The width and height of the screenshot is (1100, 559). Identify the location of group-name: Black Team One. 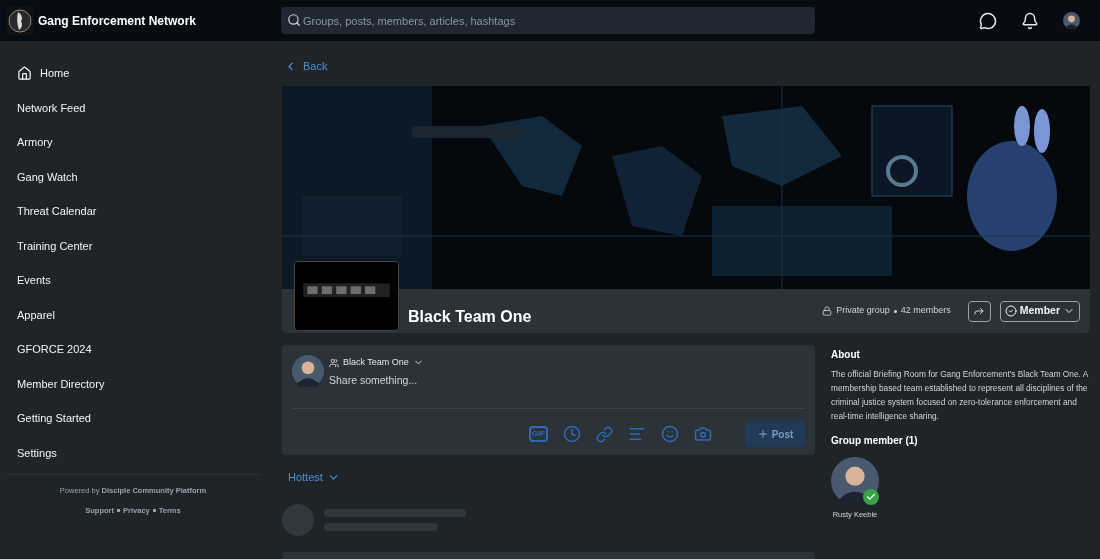
(470, 317).